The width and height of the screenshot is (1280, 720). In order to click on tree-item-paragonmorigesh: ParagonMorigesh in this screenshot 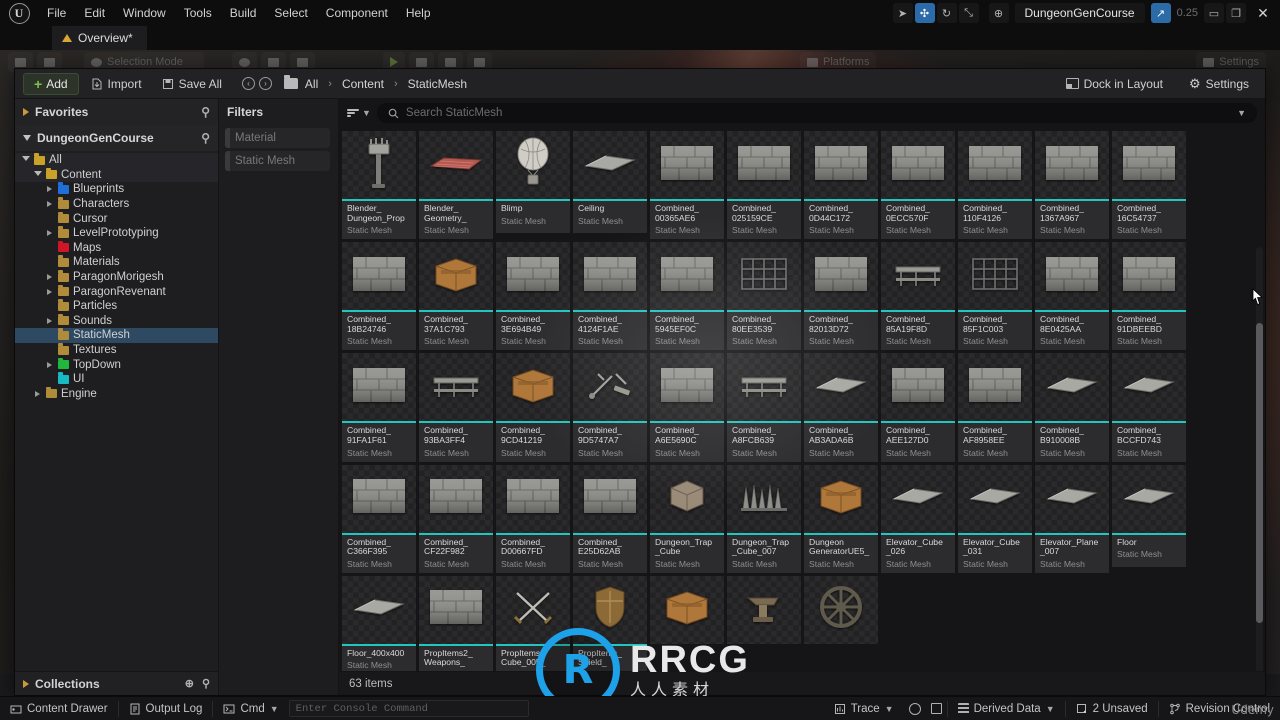, I will do `click(116, 277)`.